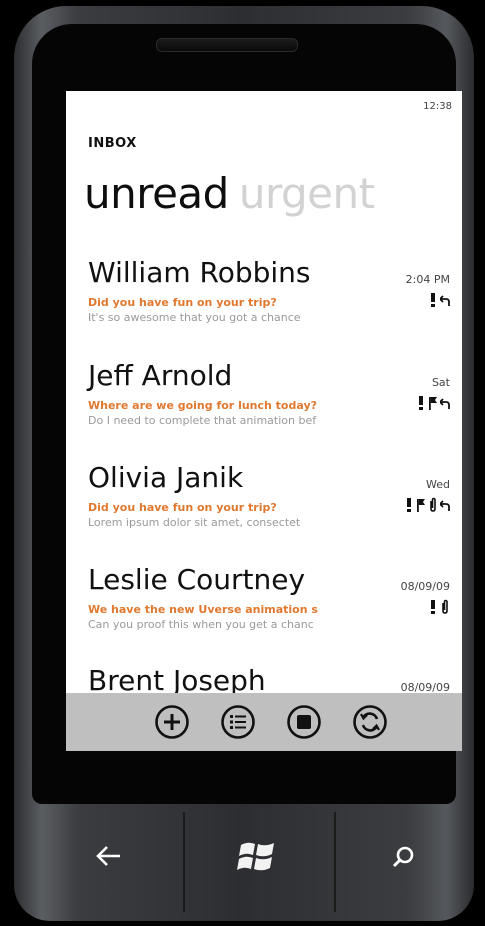  I want to click on pivot-item-unread: unread, so click(156, 193).